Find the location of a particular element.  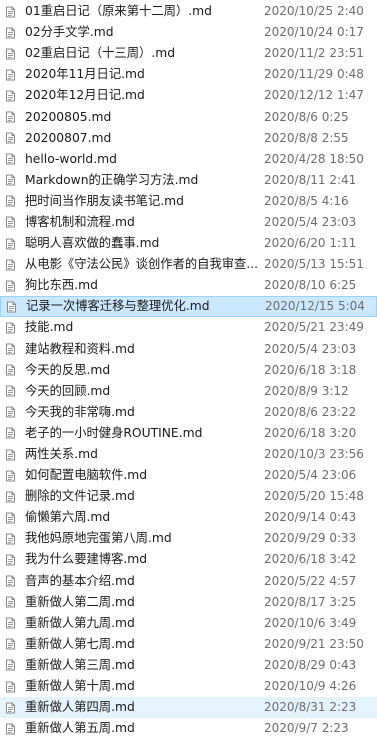

file-row: 两性关系.md 2020/10/3 23:56 is located at coordinates (188, 454).